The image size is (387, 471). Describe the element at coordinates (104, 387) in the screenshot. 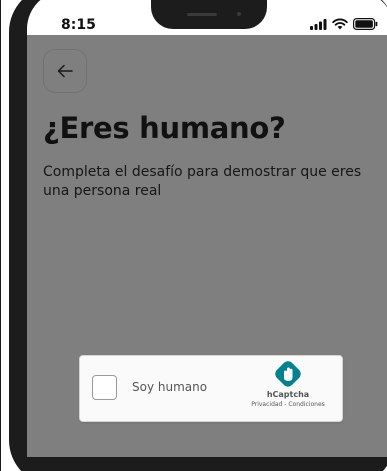

I see `captcha-checkbox` at that location.